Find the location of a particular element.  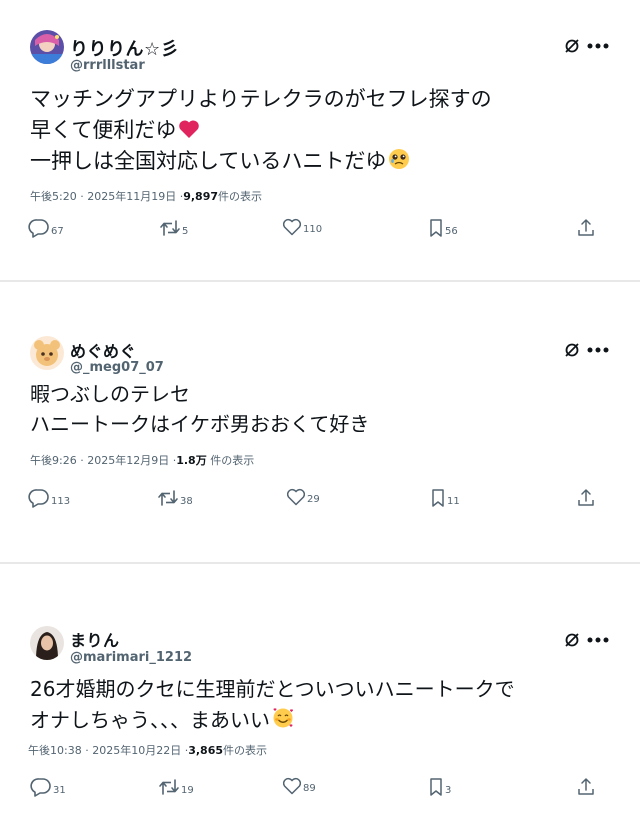

post-text-line: 暇つぶしのテレセ is located at coordinates (110, 394).